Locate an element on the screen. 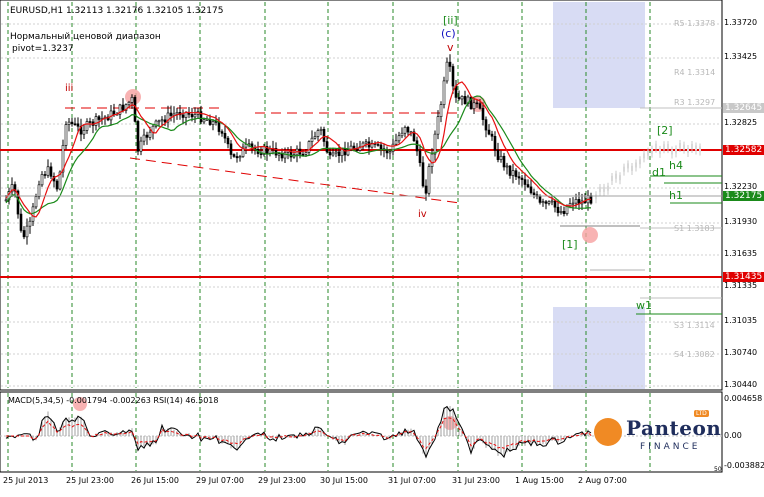  macd-line is located at coordinates (298, 432).